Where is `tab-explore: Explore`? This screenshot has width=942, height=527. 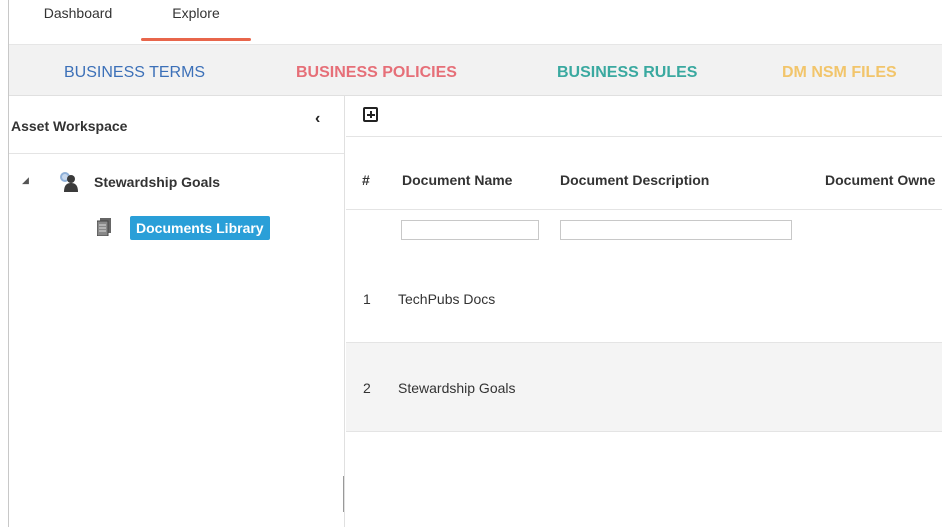 tab-explore: Explore is located at coordinates (196, 20).